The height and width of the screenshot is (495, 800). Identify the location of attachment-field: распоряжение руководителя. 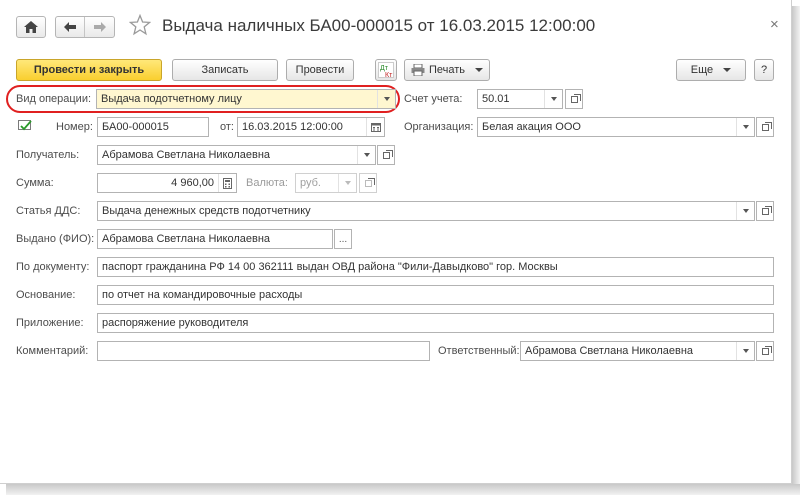
(435, 323).